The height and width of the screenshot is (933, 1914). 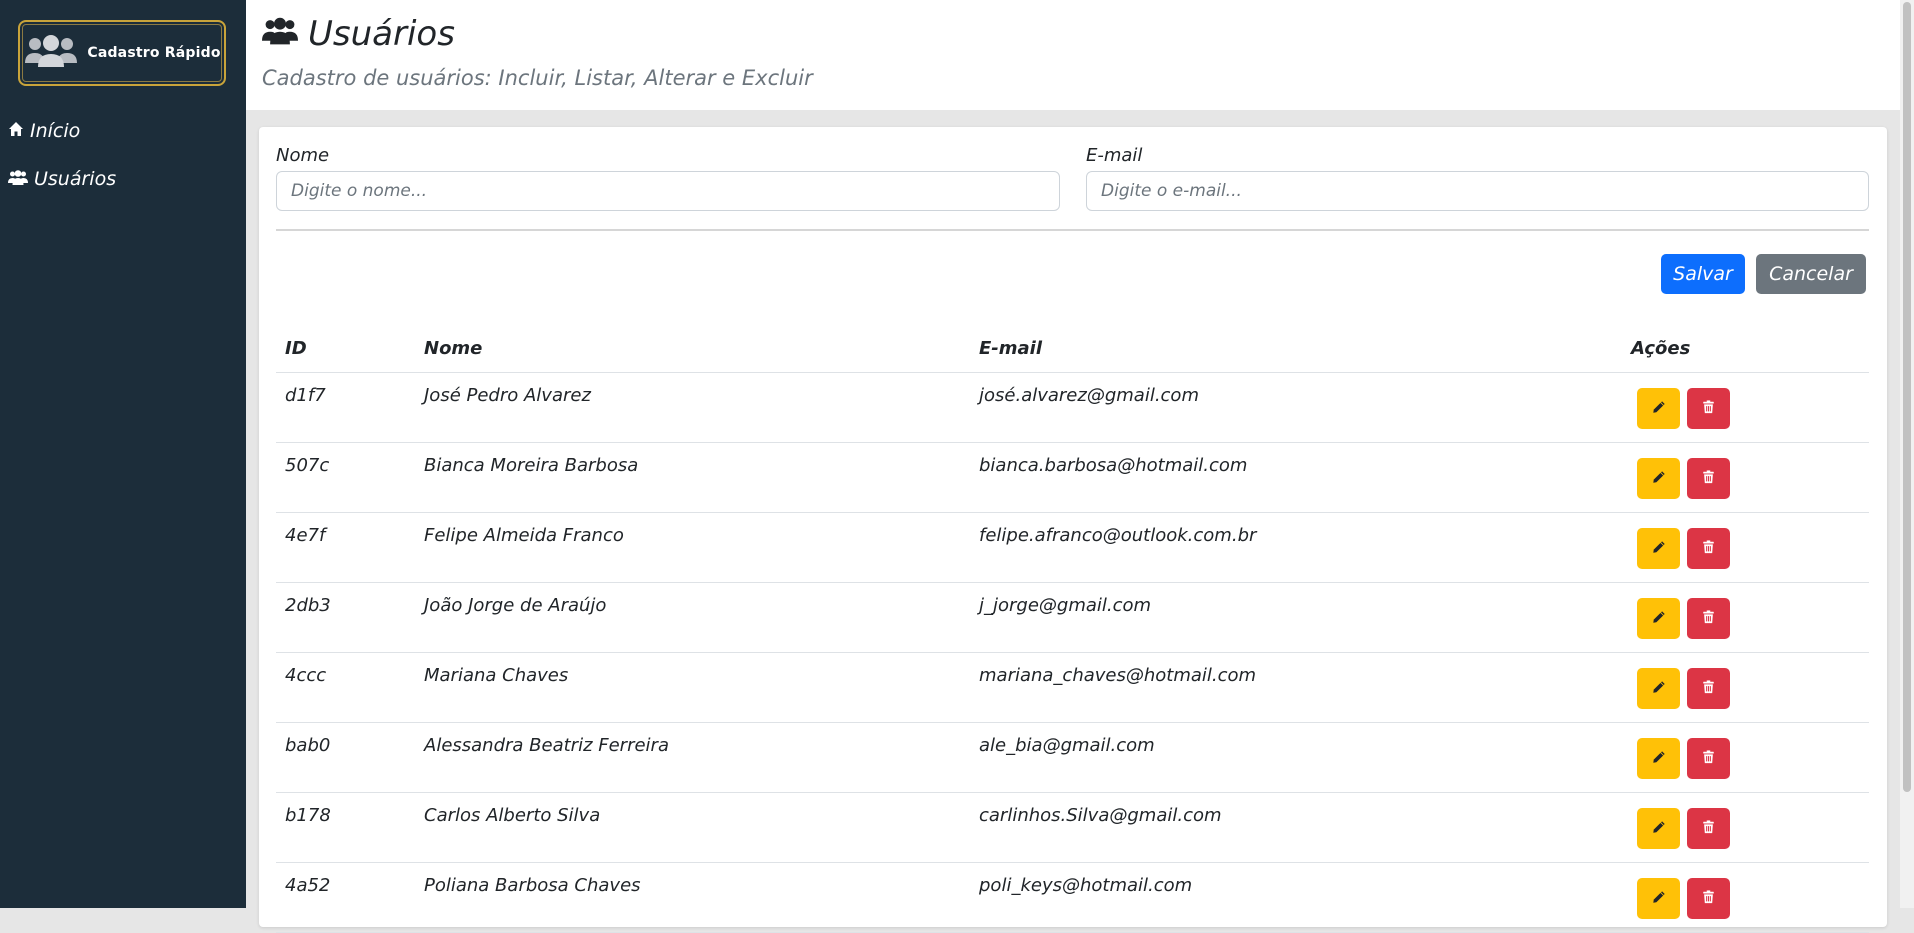 I want to click on app-logo: Cadastro Rápido, so click(x=122, y=53).